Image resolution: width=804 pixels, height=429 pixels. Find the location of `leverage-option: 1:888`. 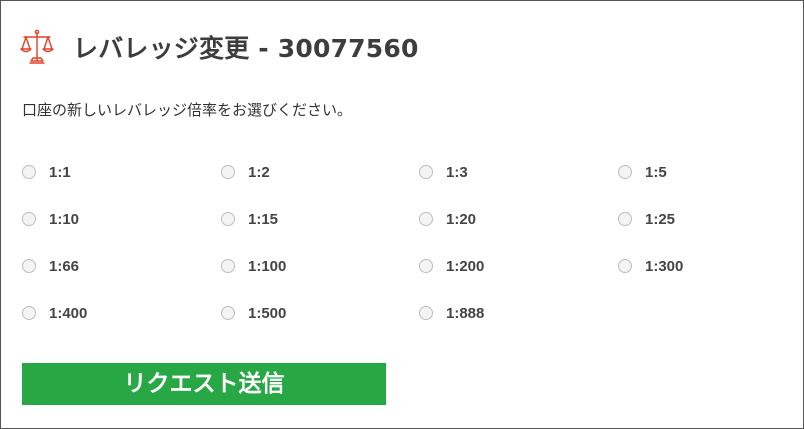

leverage-option: 1:888 is located at coordinates (451, 313).